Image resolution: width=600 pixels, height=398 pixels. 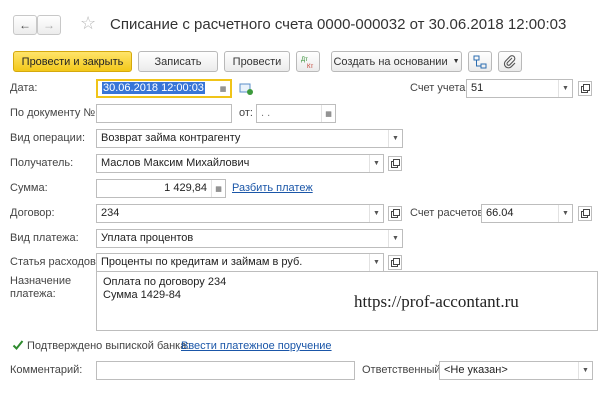 What do you see at coordinates (72, 61) in the screenshot?
I see `post-and-close-button: Провести и закрыть` at bounding box center [72, 61].